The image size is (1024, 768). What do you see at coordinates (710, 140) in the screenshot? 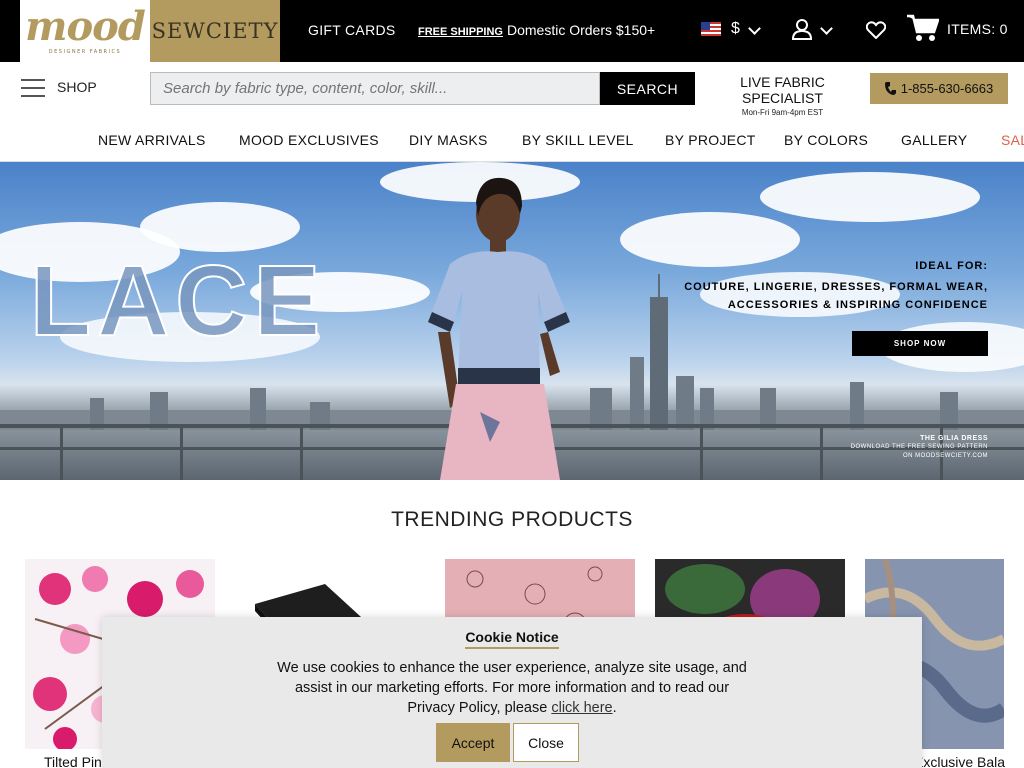
I see `nav-by-project: BY PROJECT` at bounding box center [710, 140].